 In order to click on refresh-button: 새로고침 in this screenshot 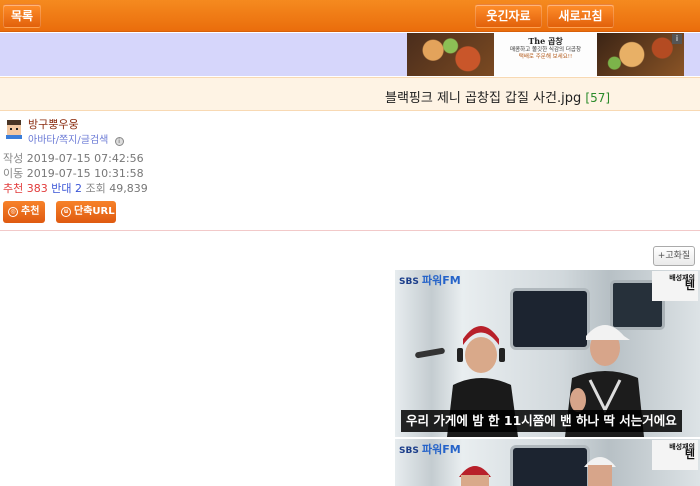, I will do `click(580, 16)`.